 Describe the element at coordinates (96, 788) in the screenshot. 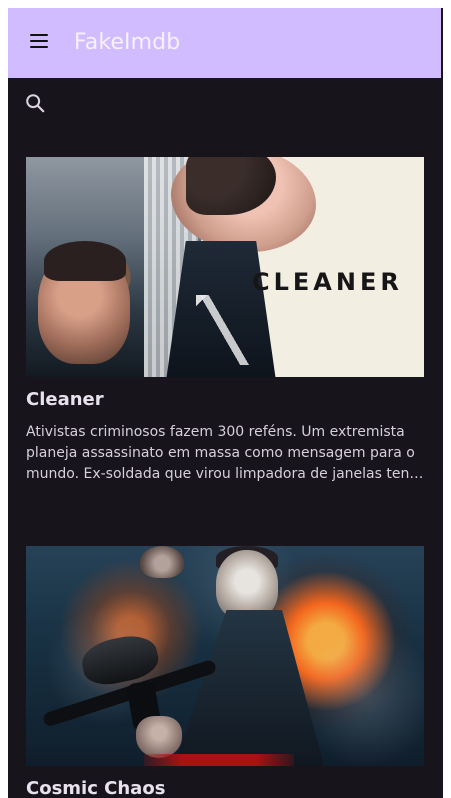

I see `movie-title: Cosmic Chaos` at that location.